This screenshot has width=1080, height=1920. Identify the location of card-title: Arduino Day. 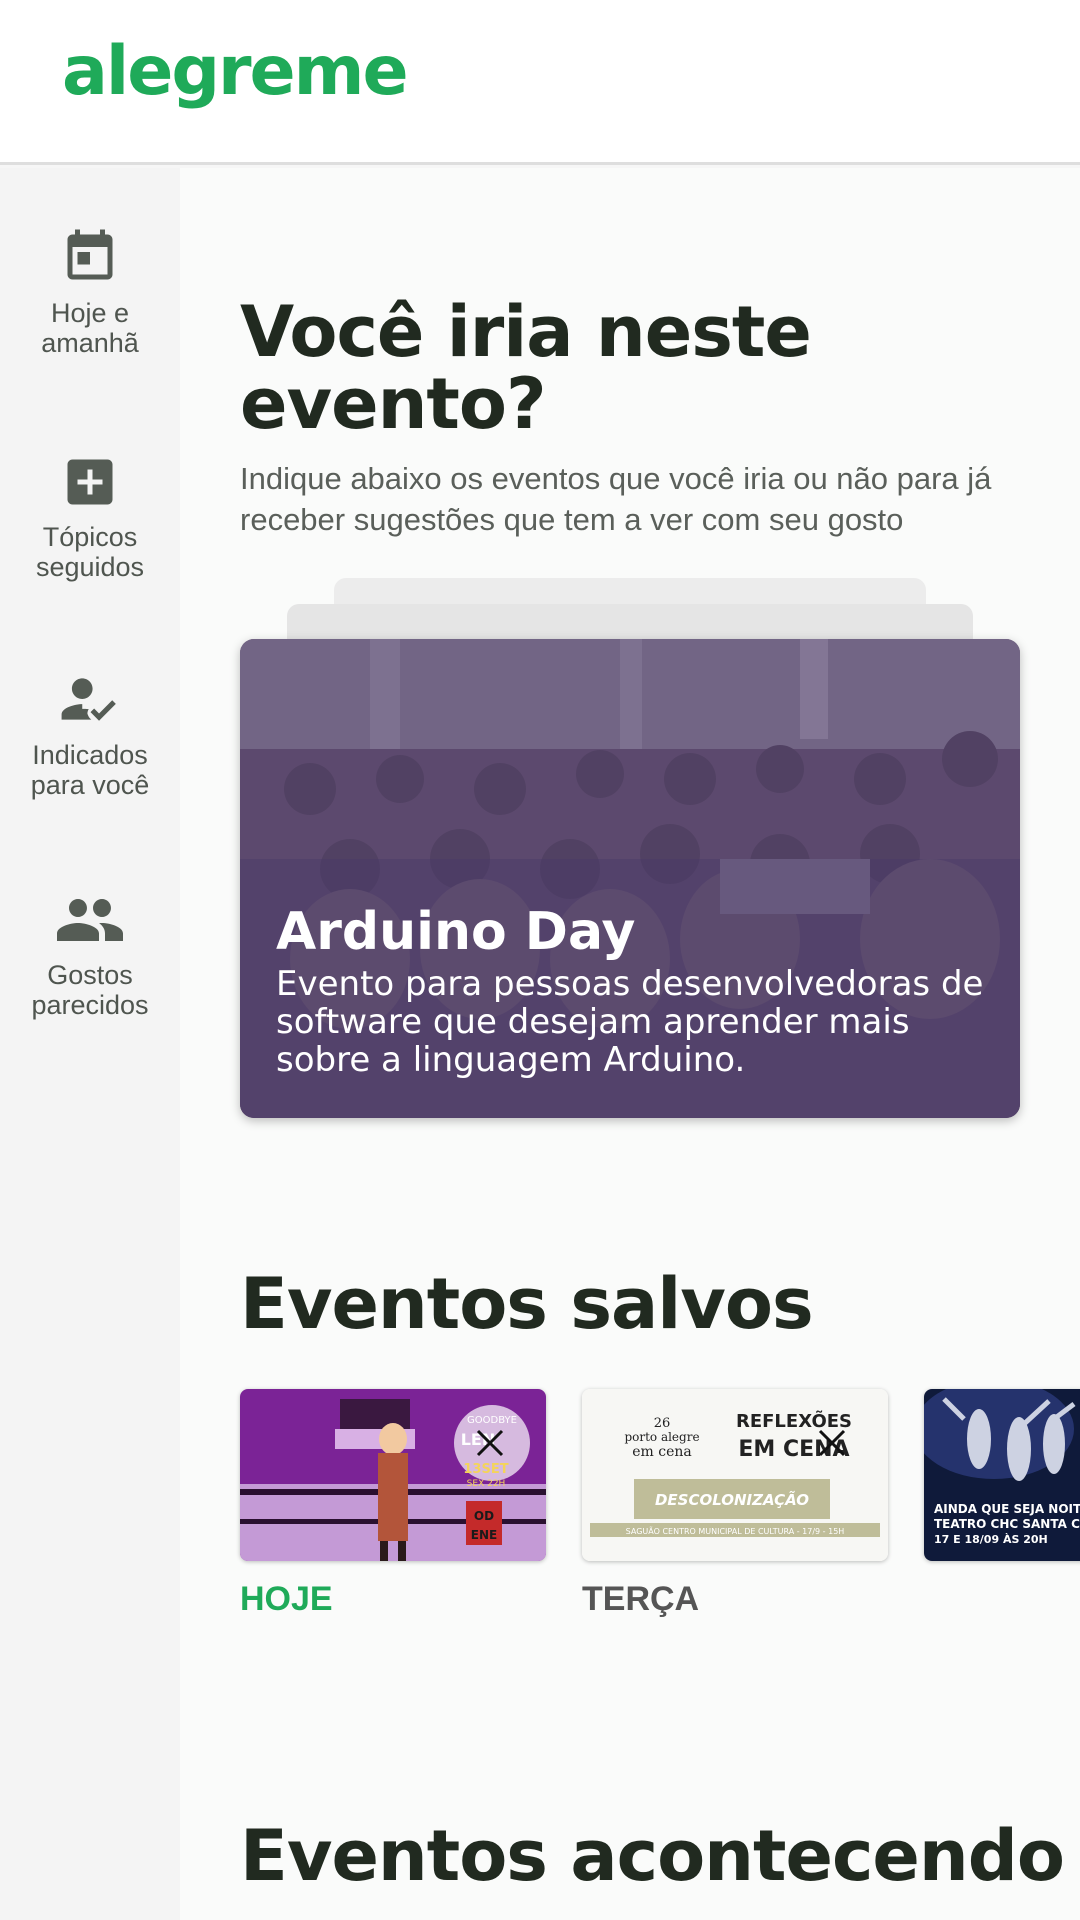
(456, 932).